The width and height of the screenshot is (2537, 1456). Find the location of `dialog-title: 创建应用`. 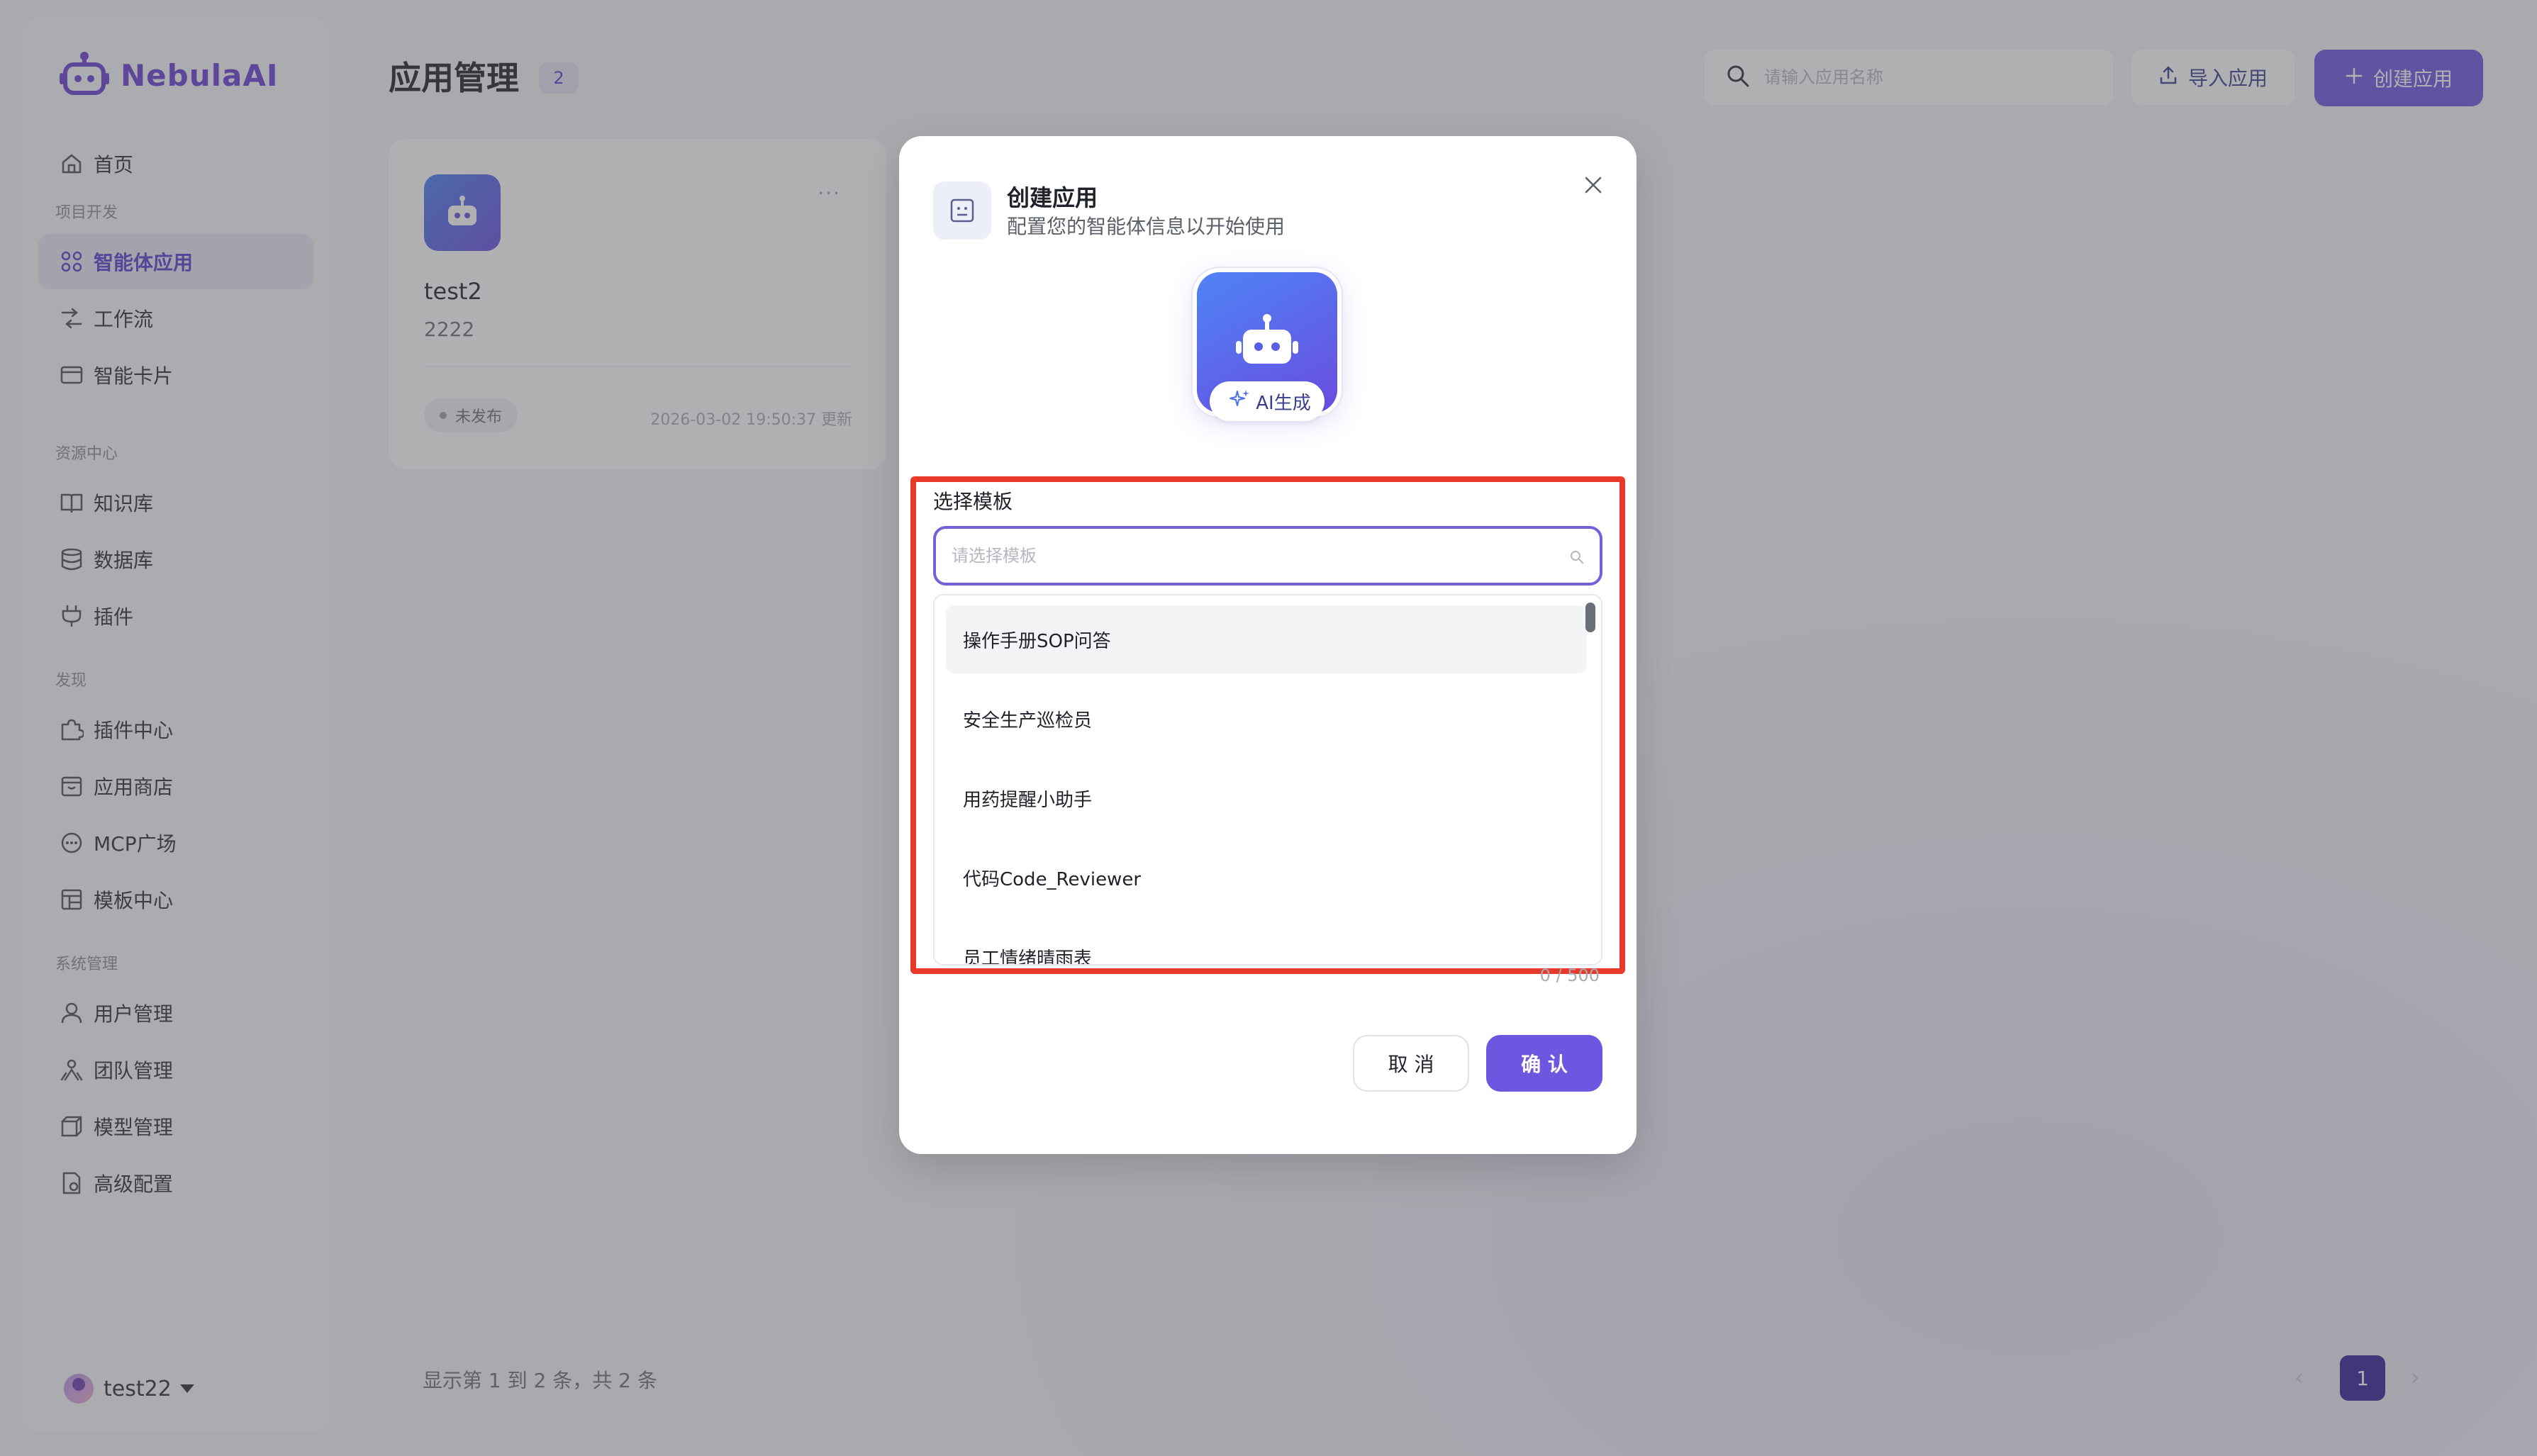

dialog-title: 创建应用 is located at coordinates (1052, 197).